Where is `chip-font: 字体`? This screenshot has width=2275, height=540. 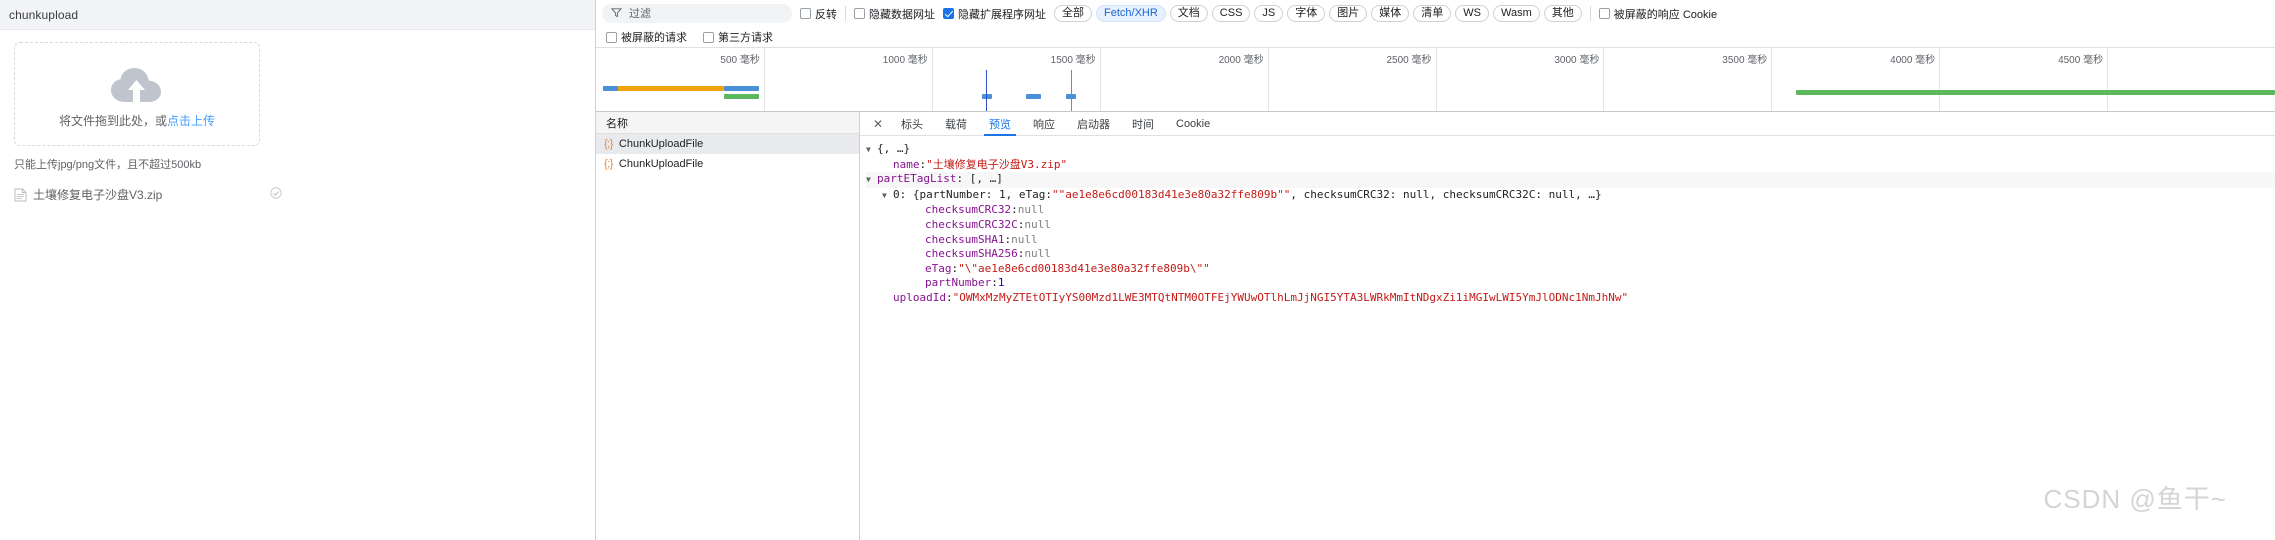
chip-font: 字体 is located at coordinates (1306, 13).